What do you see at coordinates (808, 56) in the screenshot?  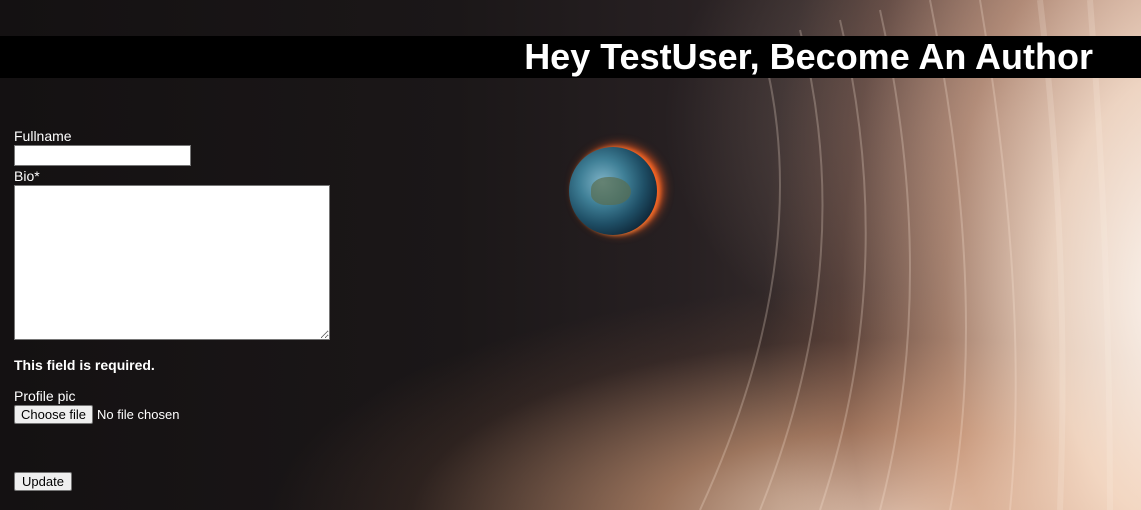 I see `page-title: Hey TestUser, Become An Author` at bounding box center [808, 56].